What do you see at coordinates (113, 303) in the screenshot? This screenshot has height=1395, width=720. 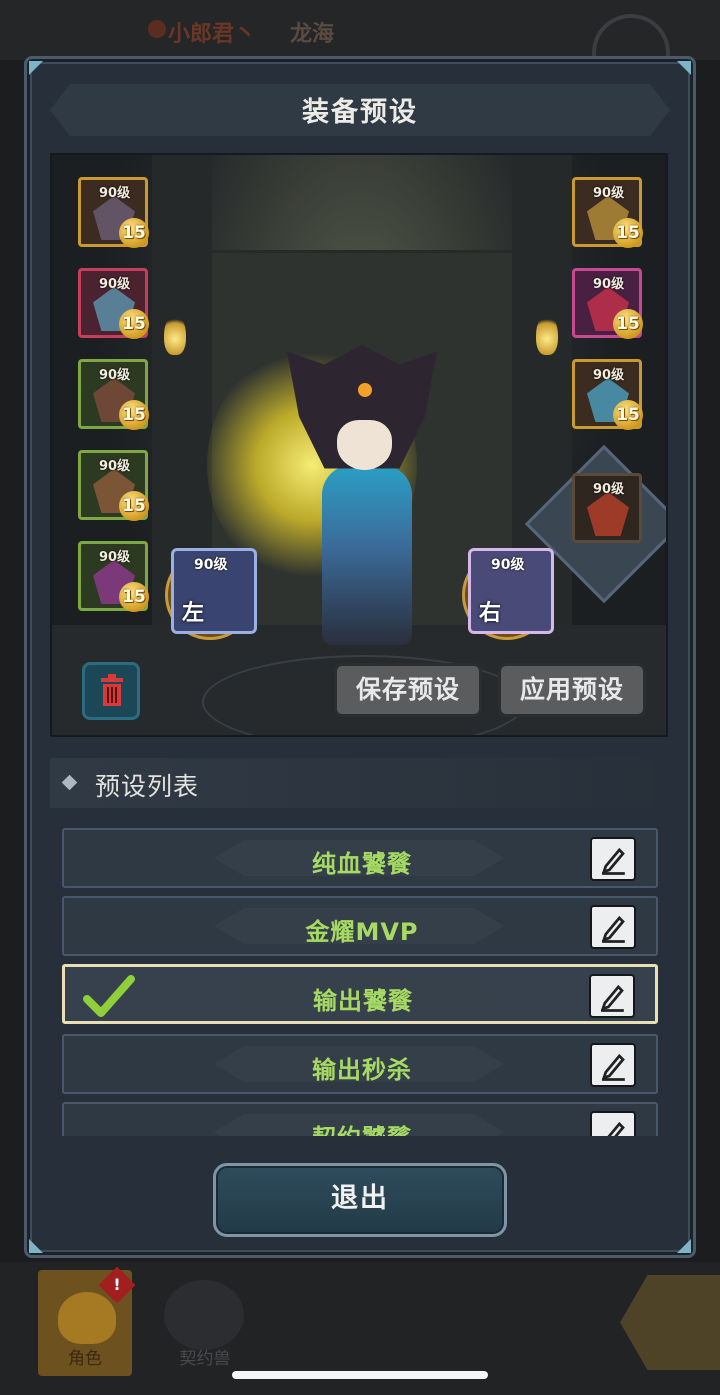 I see `equip-slot-armor: 90级 15` at bounding box center [113, 303].